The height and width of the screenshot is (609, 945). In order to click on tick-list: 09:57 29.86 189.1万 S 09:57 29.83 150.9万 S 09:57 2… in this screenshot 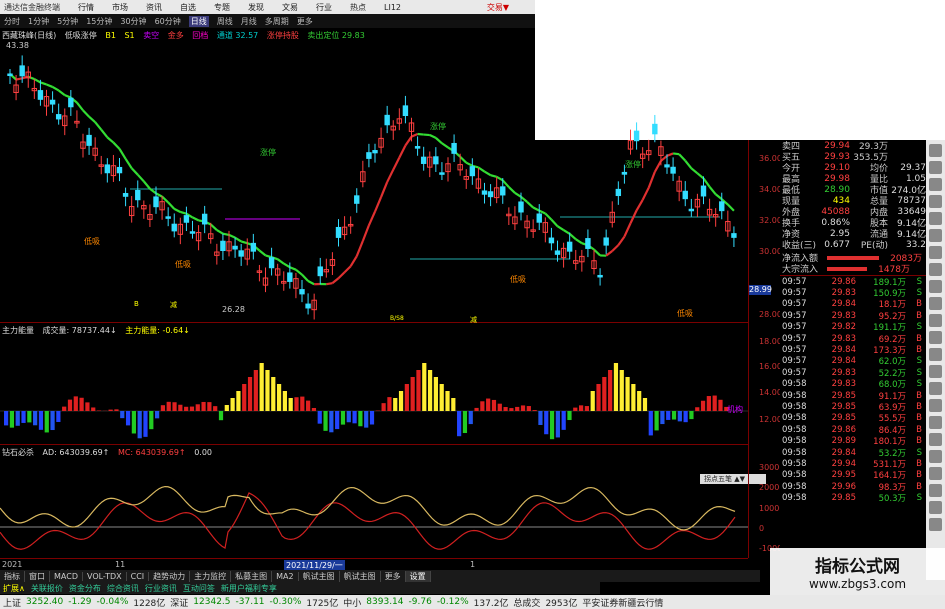, I will do `click(853, 390)`.